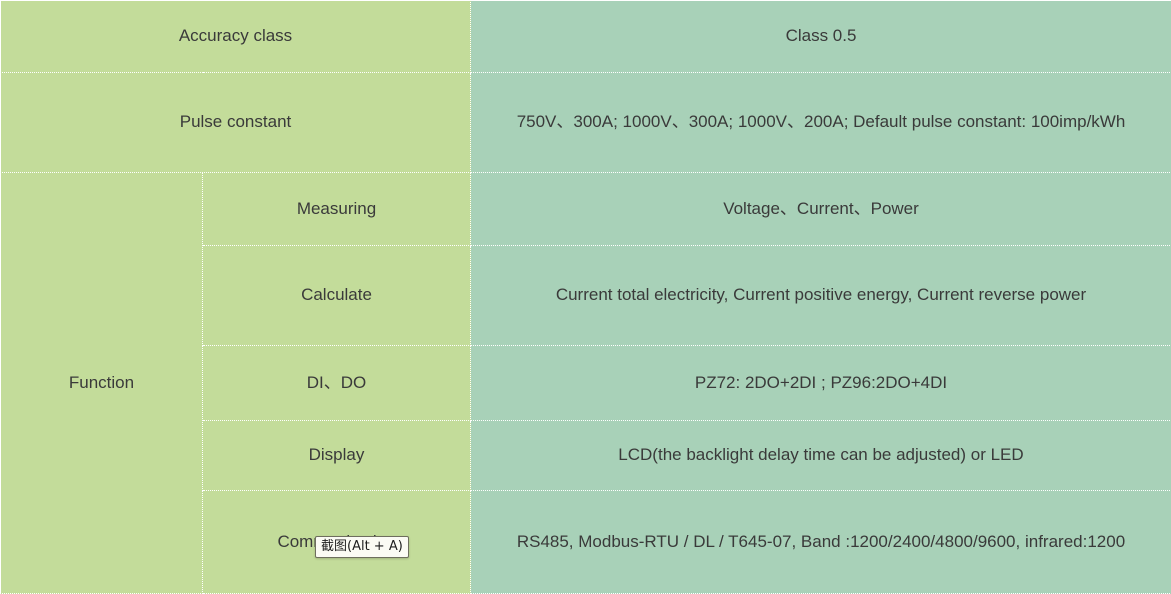  What do you see at coordinates (337, 296) in the screenshot?
I see `row-sublabel-calculate: Calculate` at bounding box center [337, 296].